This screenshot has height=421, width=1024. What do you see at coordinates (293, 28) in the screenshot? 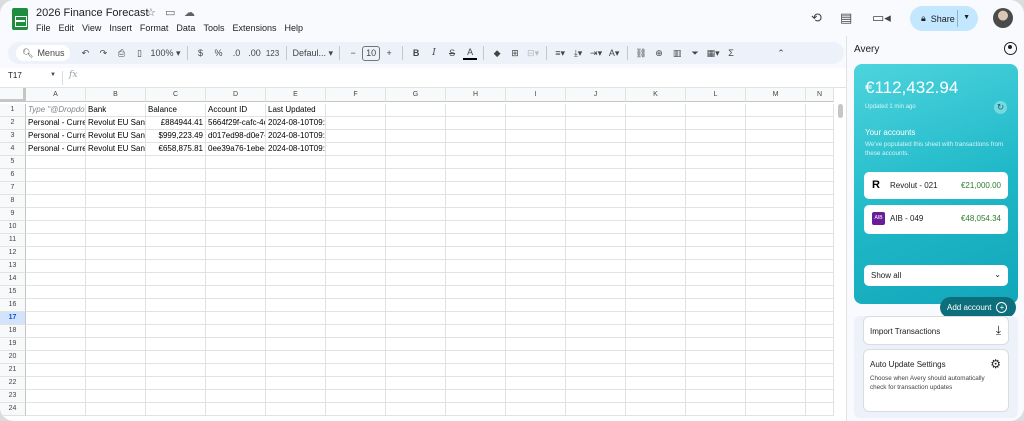
I see `menu-help: Help` at bounding box center [293, 28].